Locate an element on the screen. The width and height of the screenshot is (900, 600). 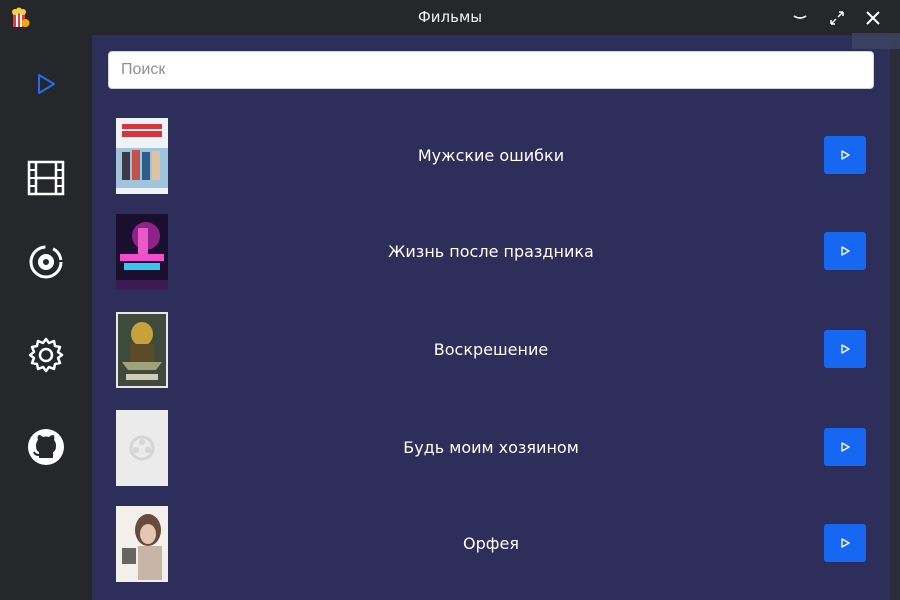
maximize-button is located at coordinates (837, 18).